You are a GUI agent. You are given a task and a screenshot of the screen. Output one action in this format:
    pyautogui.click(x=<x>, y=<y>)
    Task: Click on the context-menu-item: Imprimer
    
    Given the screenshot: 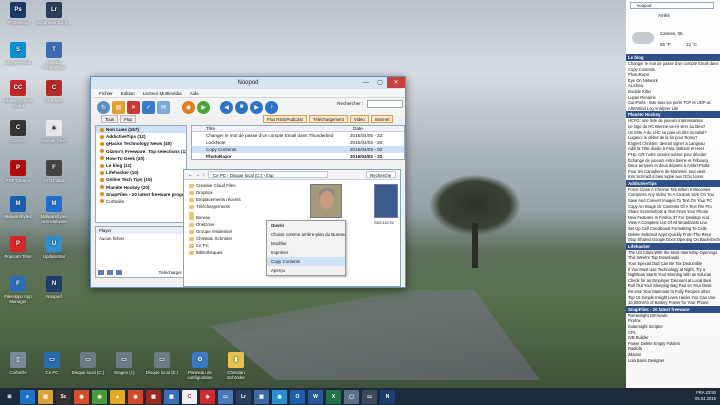 What is the action you would take?
    pyautogui.click(x=306, y=252)
    